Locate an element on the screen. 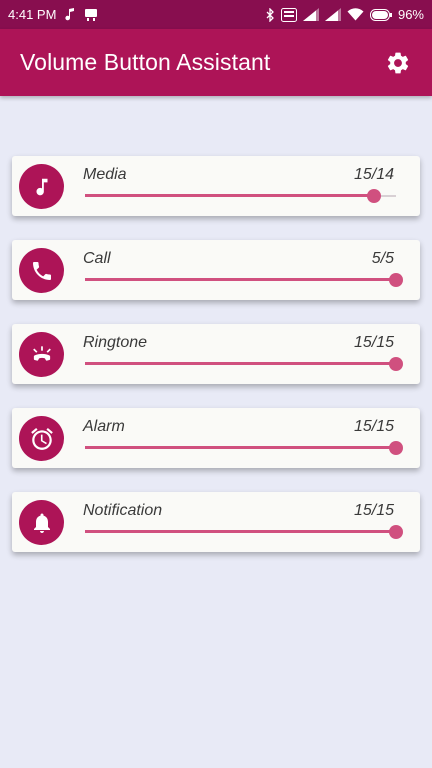  alarm-clock-icon is located at coordinates (41, 438).